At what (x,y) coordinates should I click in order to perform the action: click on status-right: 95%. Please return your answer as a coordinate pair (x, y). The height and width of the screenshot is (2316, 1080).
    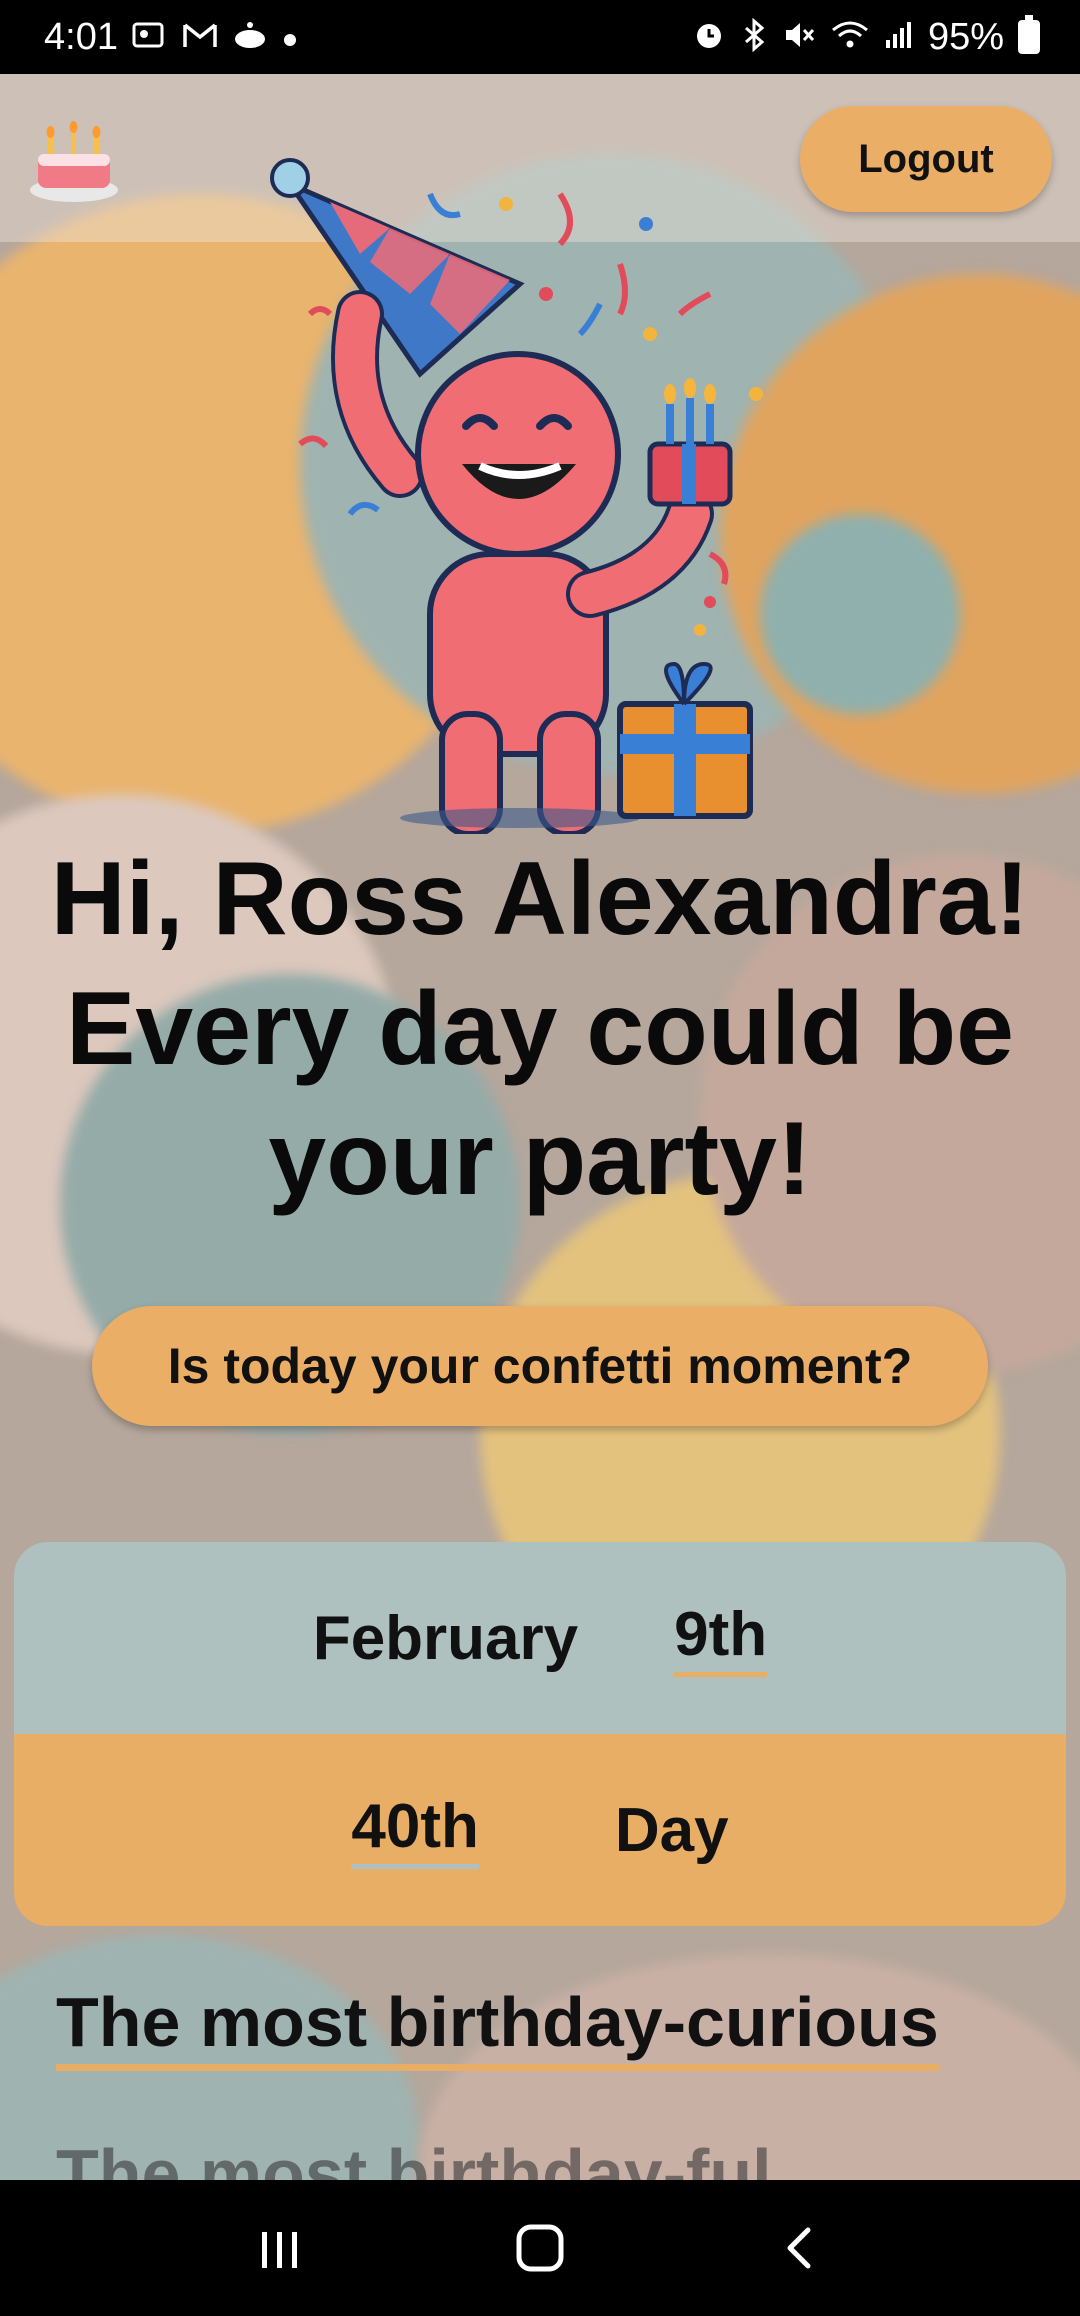
    Looking at the image, I should click on (866, 37).